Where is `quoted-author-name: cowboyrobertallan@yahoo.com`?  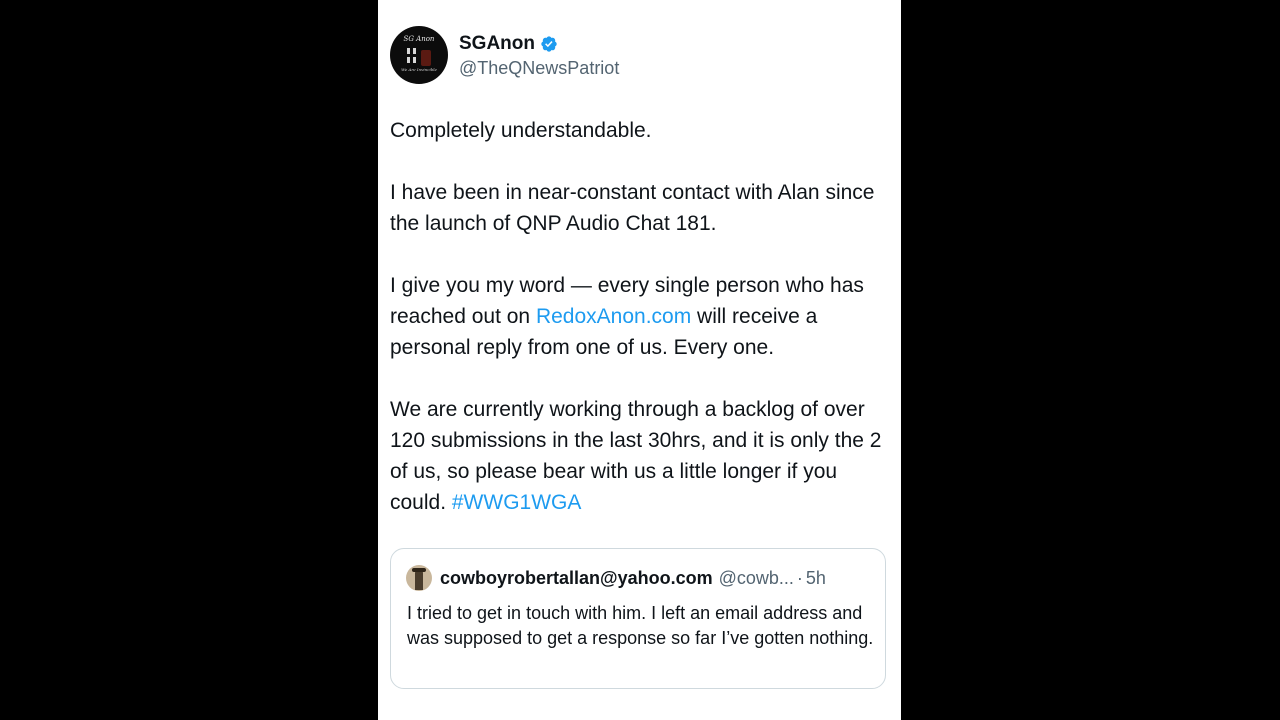
quoted-author-name: cowboyrobertallan@yahoo.com is located at coordinates (576, 578).